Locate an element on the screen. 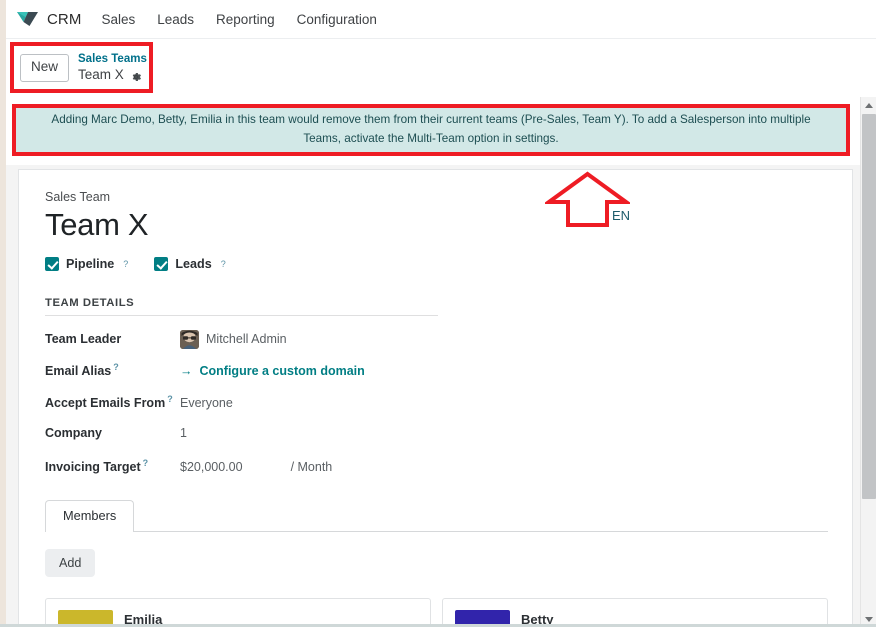  control-panel: New Sales Teams Team X is located at coordinates (441, 68).